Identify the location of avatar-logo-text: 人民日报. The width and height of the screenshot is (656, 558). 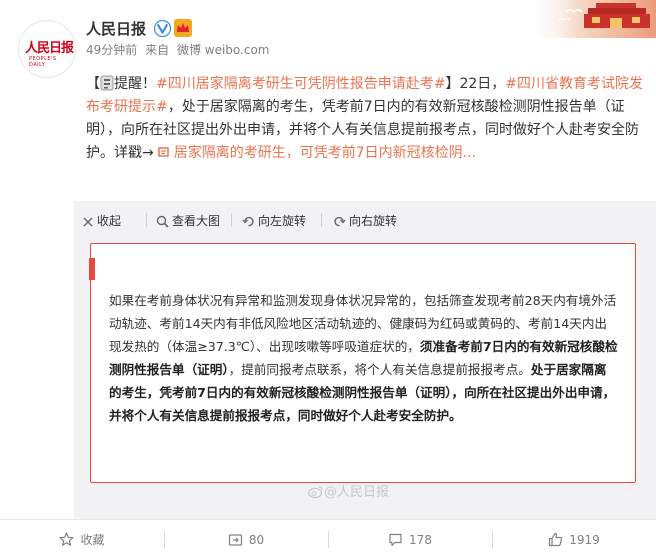
(49, 48).